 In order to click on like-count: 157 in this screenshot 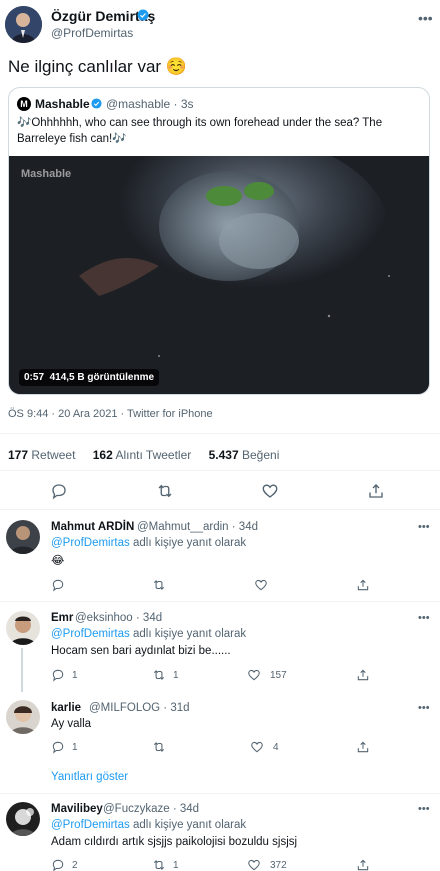, I will do `click(278, 675)`.